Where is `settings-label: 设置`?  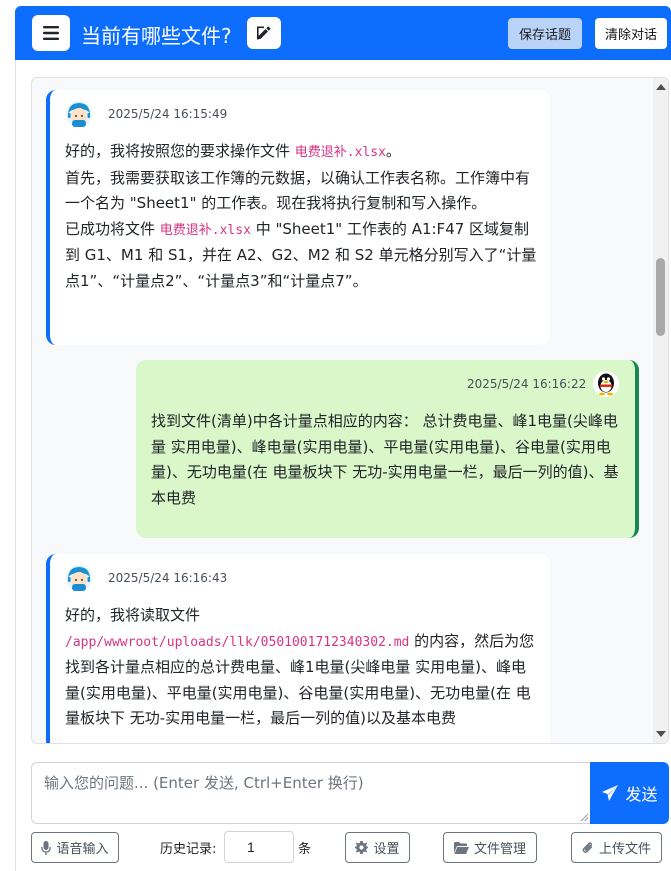 settings-label: 设置 is located at coordinates (386, 849).